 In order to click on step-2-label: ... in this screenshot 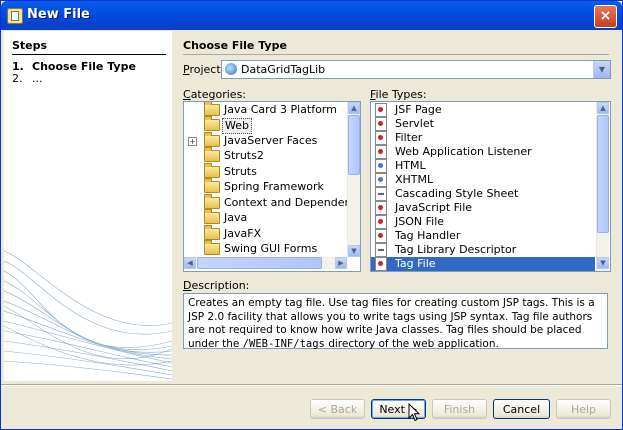, I will do `click(37, 78)`.